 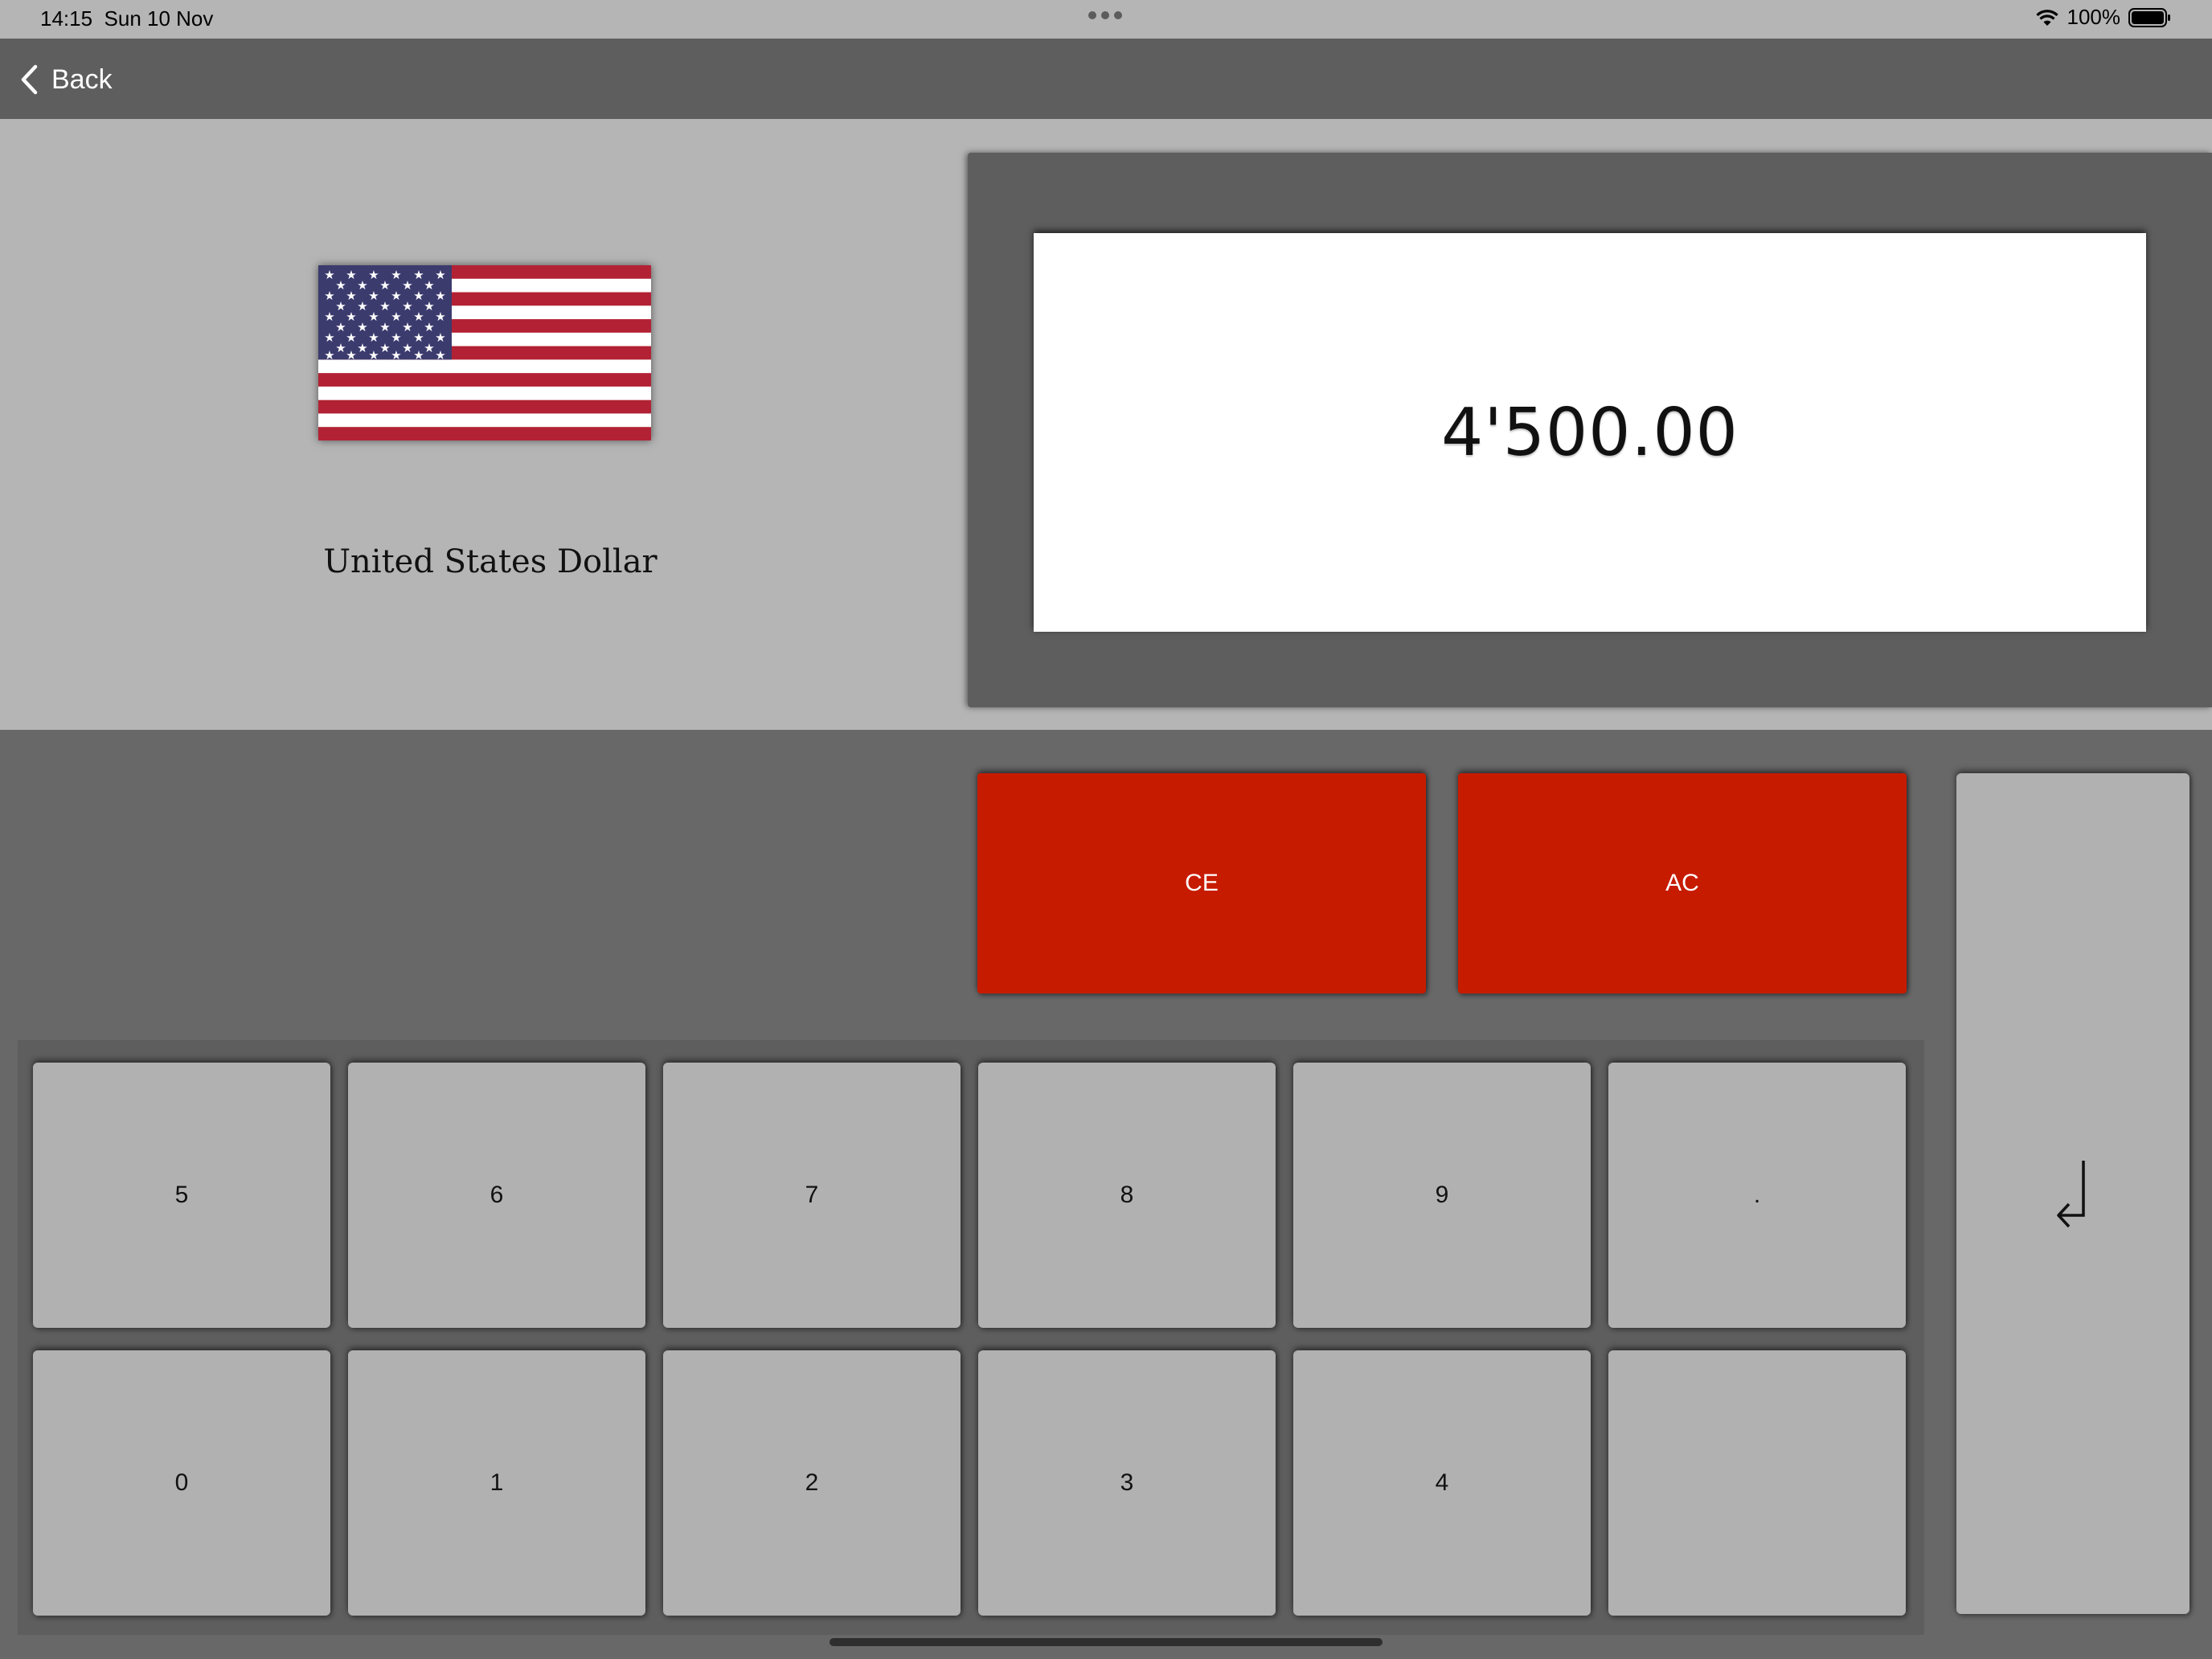 I want to click on back-button: Back, so click(x=66, y=79).